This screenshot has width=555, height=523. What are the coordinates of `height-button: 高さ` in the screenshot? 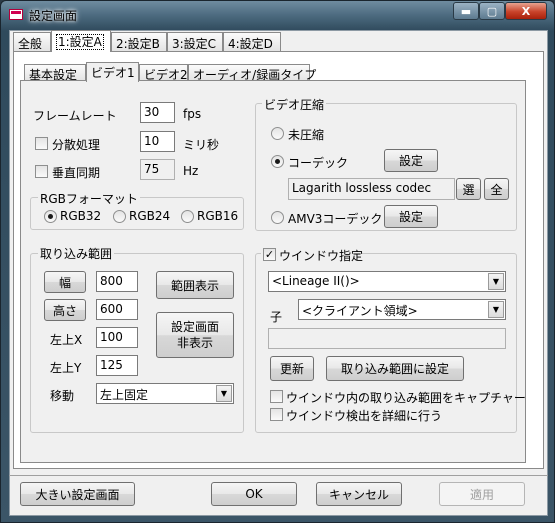 It's located at (65, 310).